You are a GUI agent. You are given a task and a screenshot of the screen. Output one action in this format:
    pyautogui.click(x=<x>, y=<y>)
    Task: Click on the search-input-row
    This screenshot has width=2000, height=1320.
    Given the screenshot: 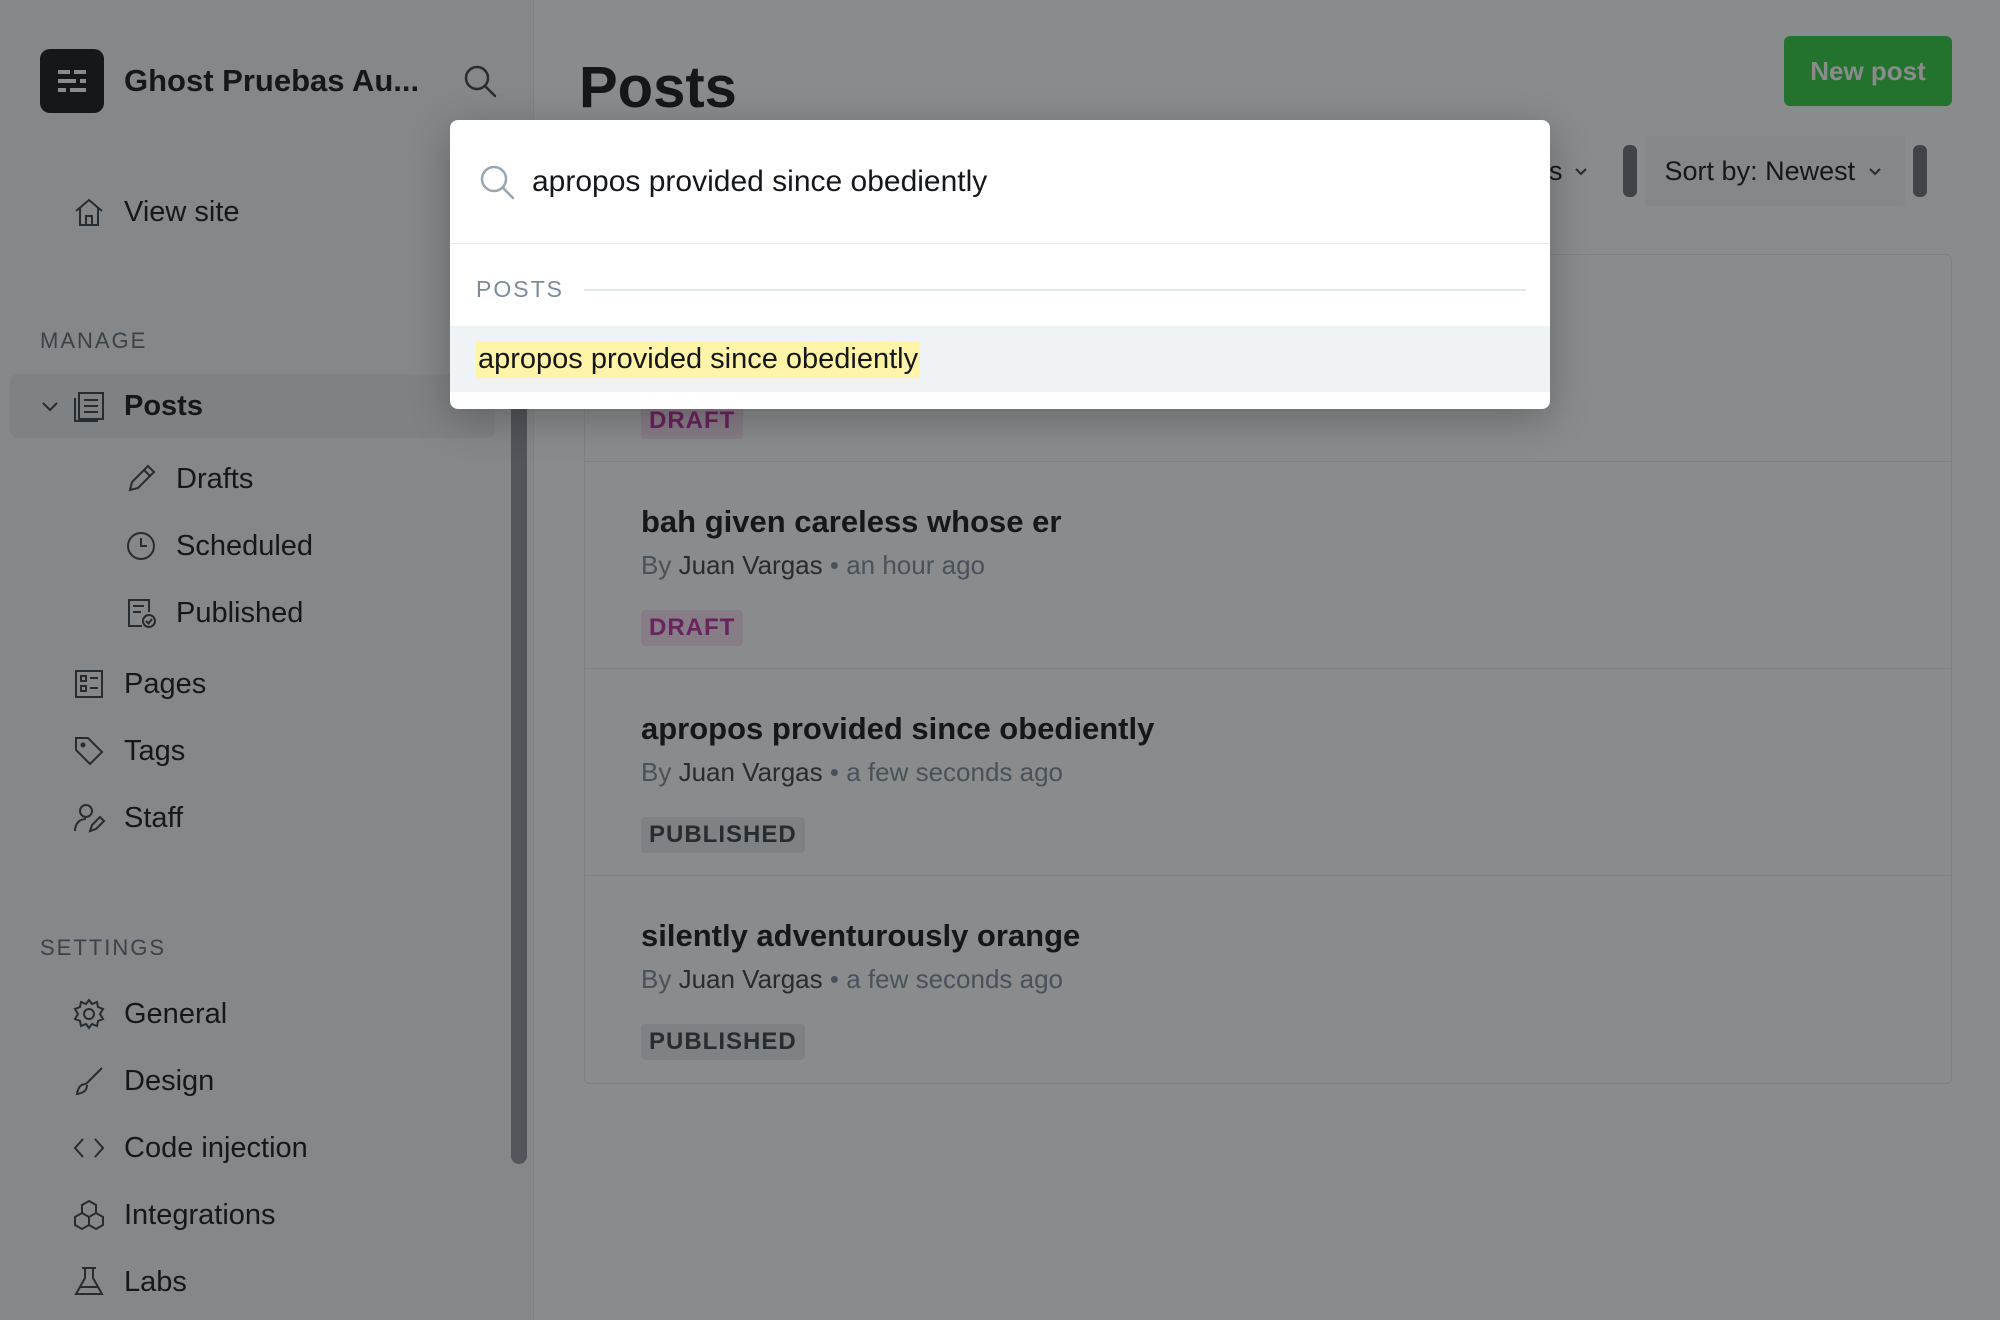 What is the action you would take?
    pyautogui.click(x=1000, y=182)
    